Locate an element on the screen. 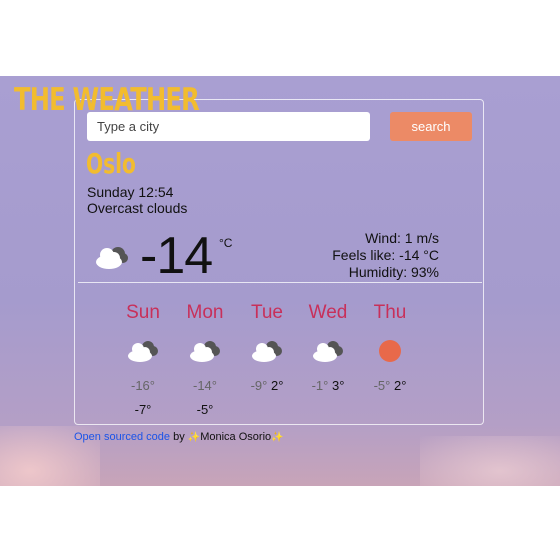 The width and height of the screenshot is (560, 560). humidity: Humidity: 93% is located at coordinates (393, 272).